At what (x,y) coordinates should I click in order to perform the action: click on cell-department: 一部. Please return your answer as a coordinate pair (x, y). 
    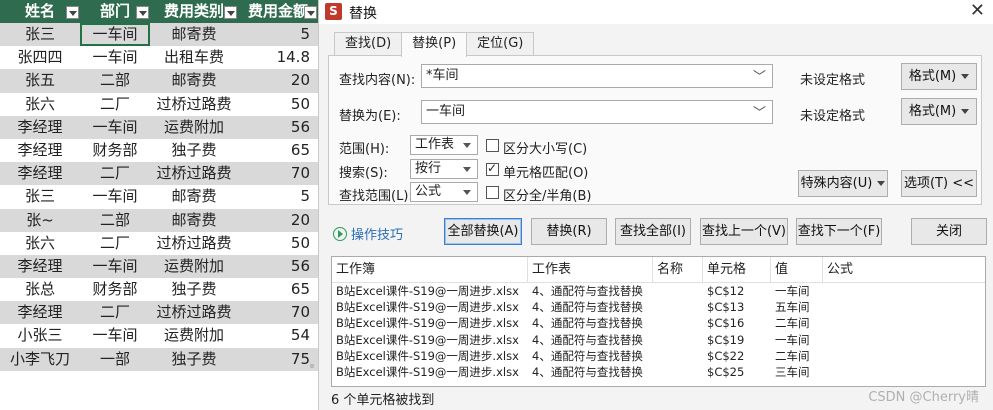
    Looking at the image, I should click on (115, 359).